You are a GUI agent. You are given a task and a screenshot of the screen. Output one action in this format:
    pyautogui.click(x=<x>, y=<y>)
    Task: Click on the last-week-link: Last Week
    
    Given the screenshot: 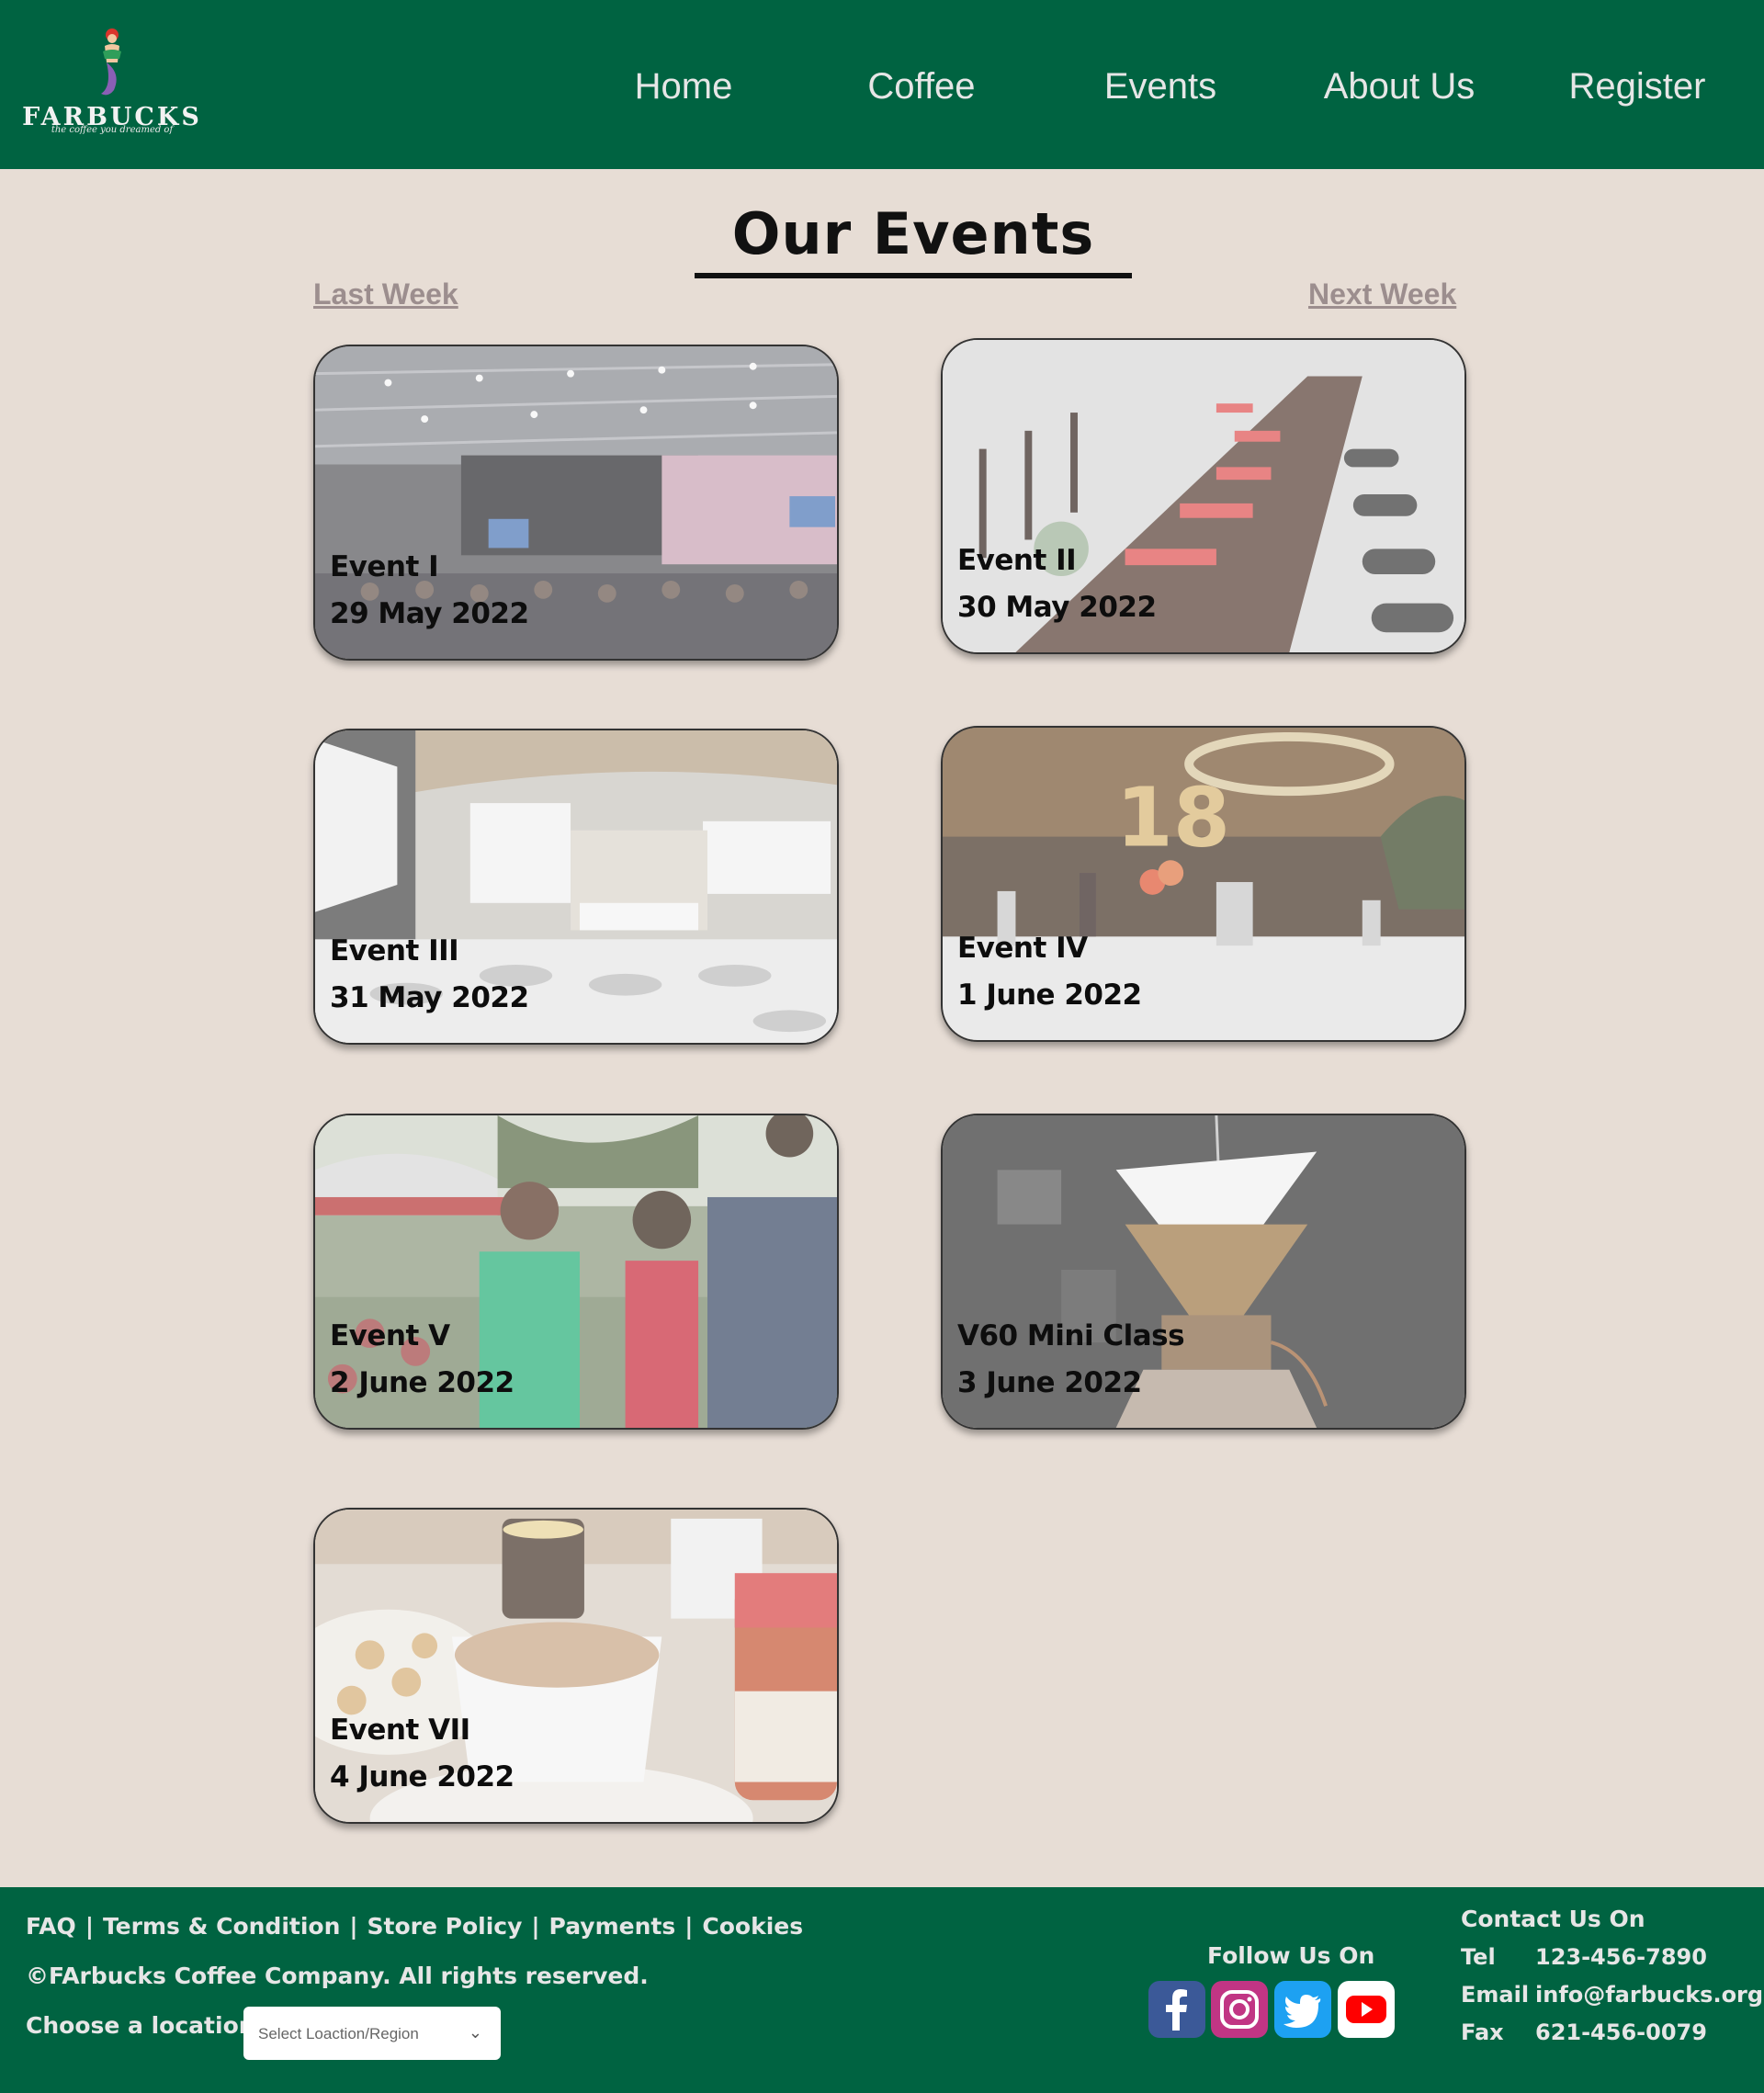 What is the action you would take?
    pyautogui.click(x=385, y=294)
    